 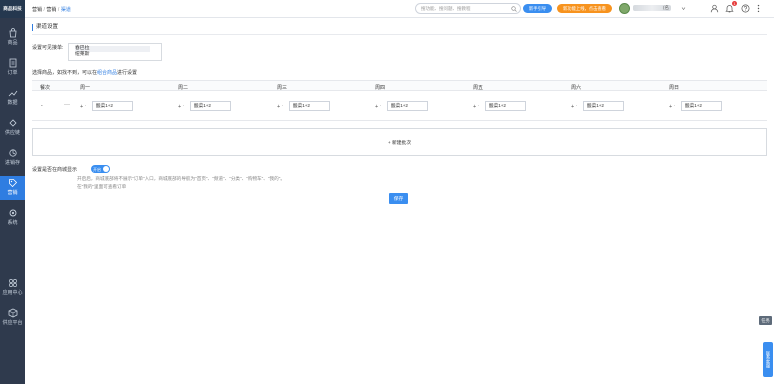 I want to click on column-header: 周四, so click(x=380, y=88).